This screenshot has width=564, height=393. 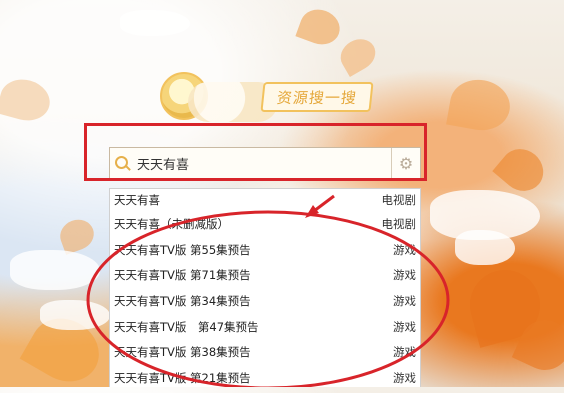 What do you see at coordinates (265, 352) in the screenshot?
I see `suggestion-item: 天天有喜TV版 第38集预告 游戏` at bounding box center [265, 352].